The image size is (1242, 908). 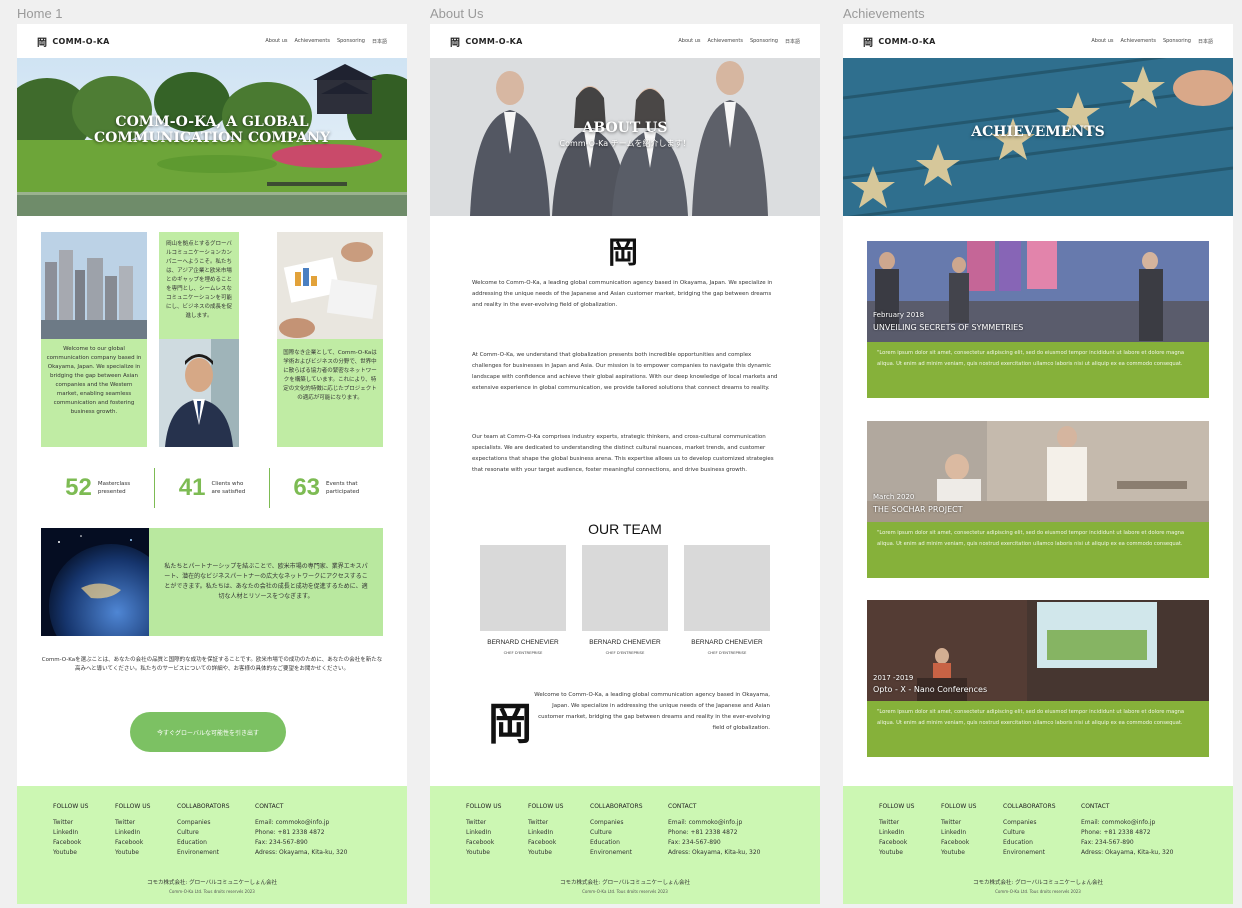 What do you see at coordinates (918, 509) in the screenshot?
I see `achievement-title: THE SOCHAR PROJECT` at bounding box center [918, 509].